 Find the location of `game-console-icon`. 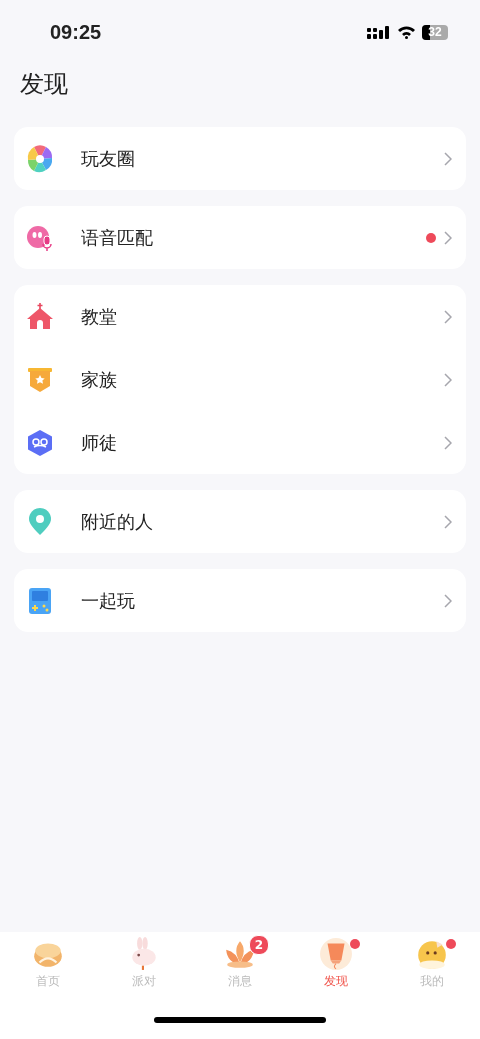

game-console-icon is located at coordinates (40, 600).